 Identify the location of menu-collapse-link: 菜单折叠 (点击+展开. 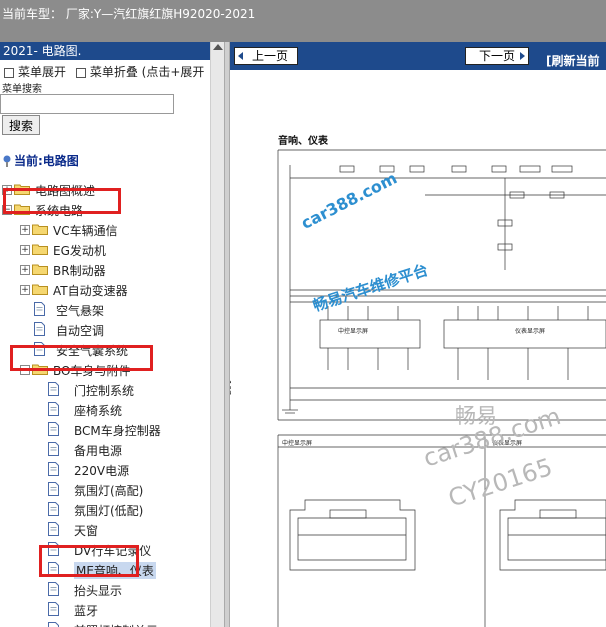
(147, 72).